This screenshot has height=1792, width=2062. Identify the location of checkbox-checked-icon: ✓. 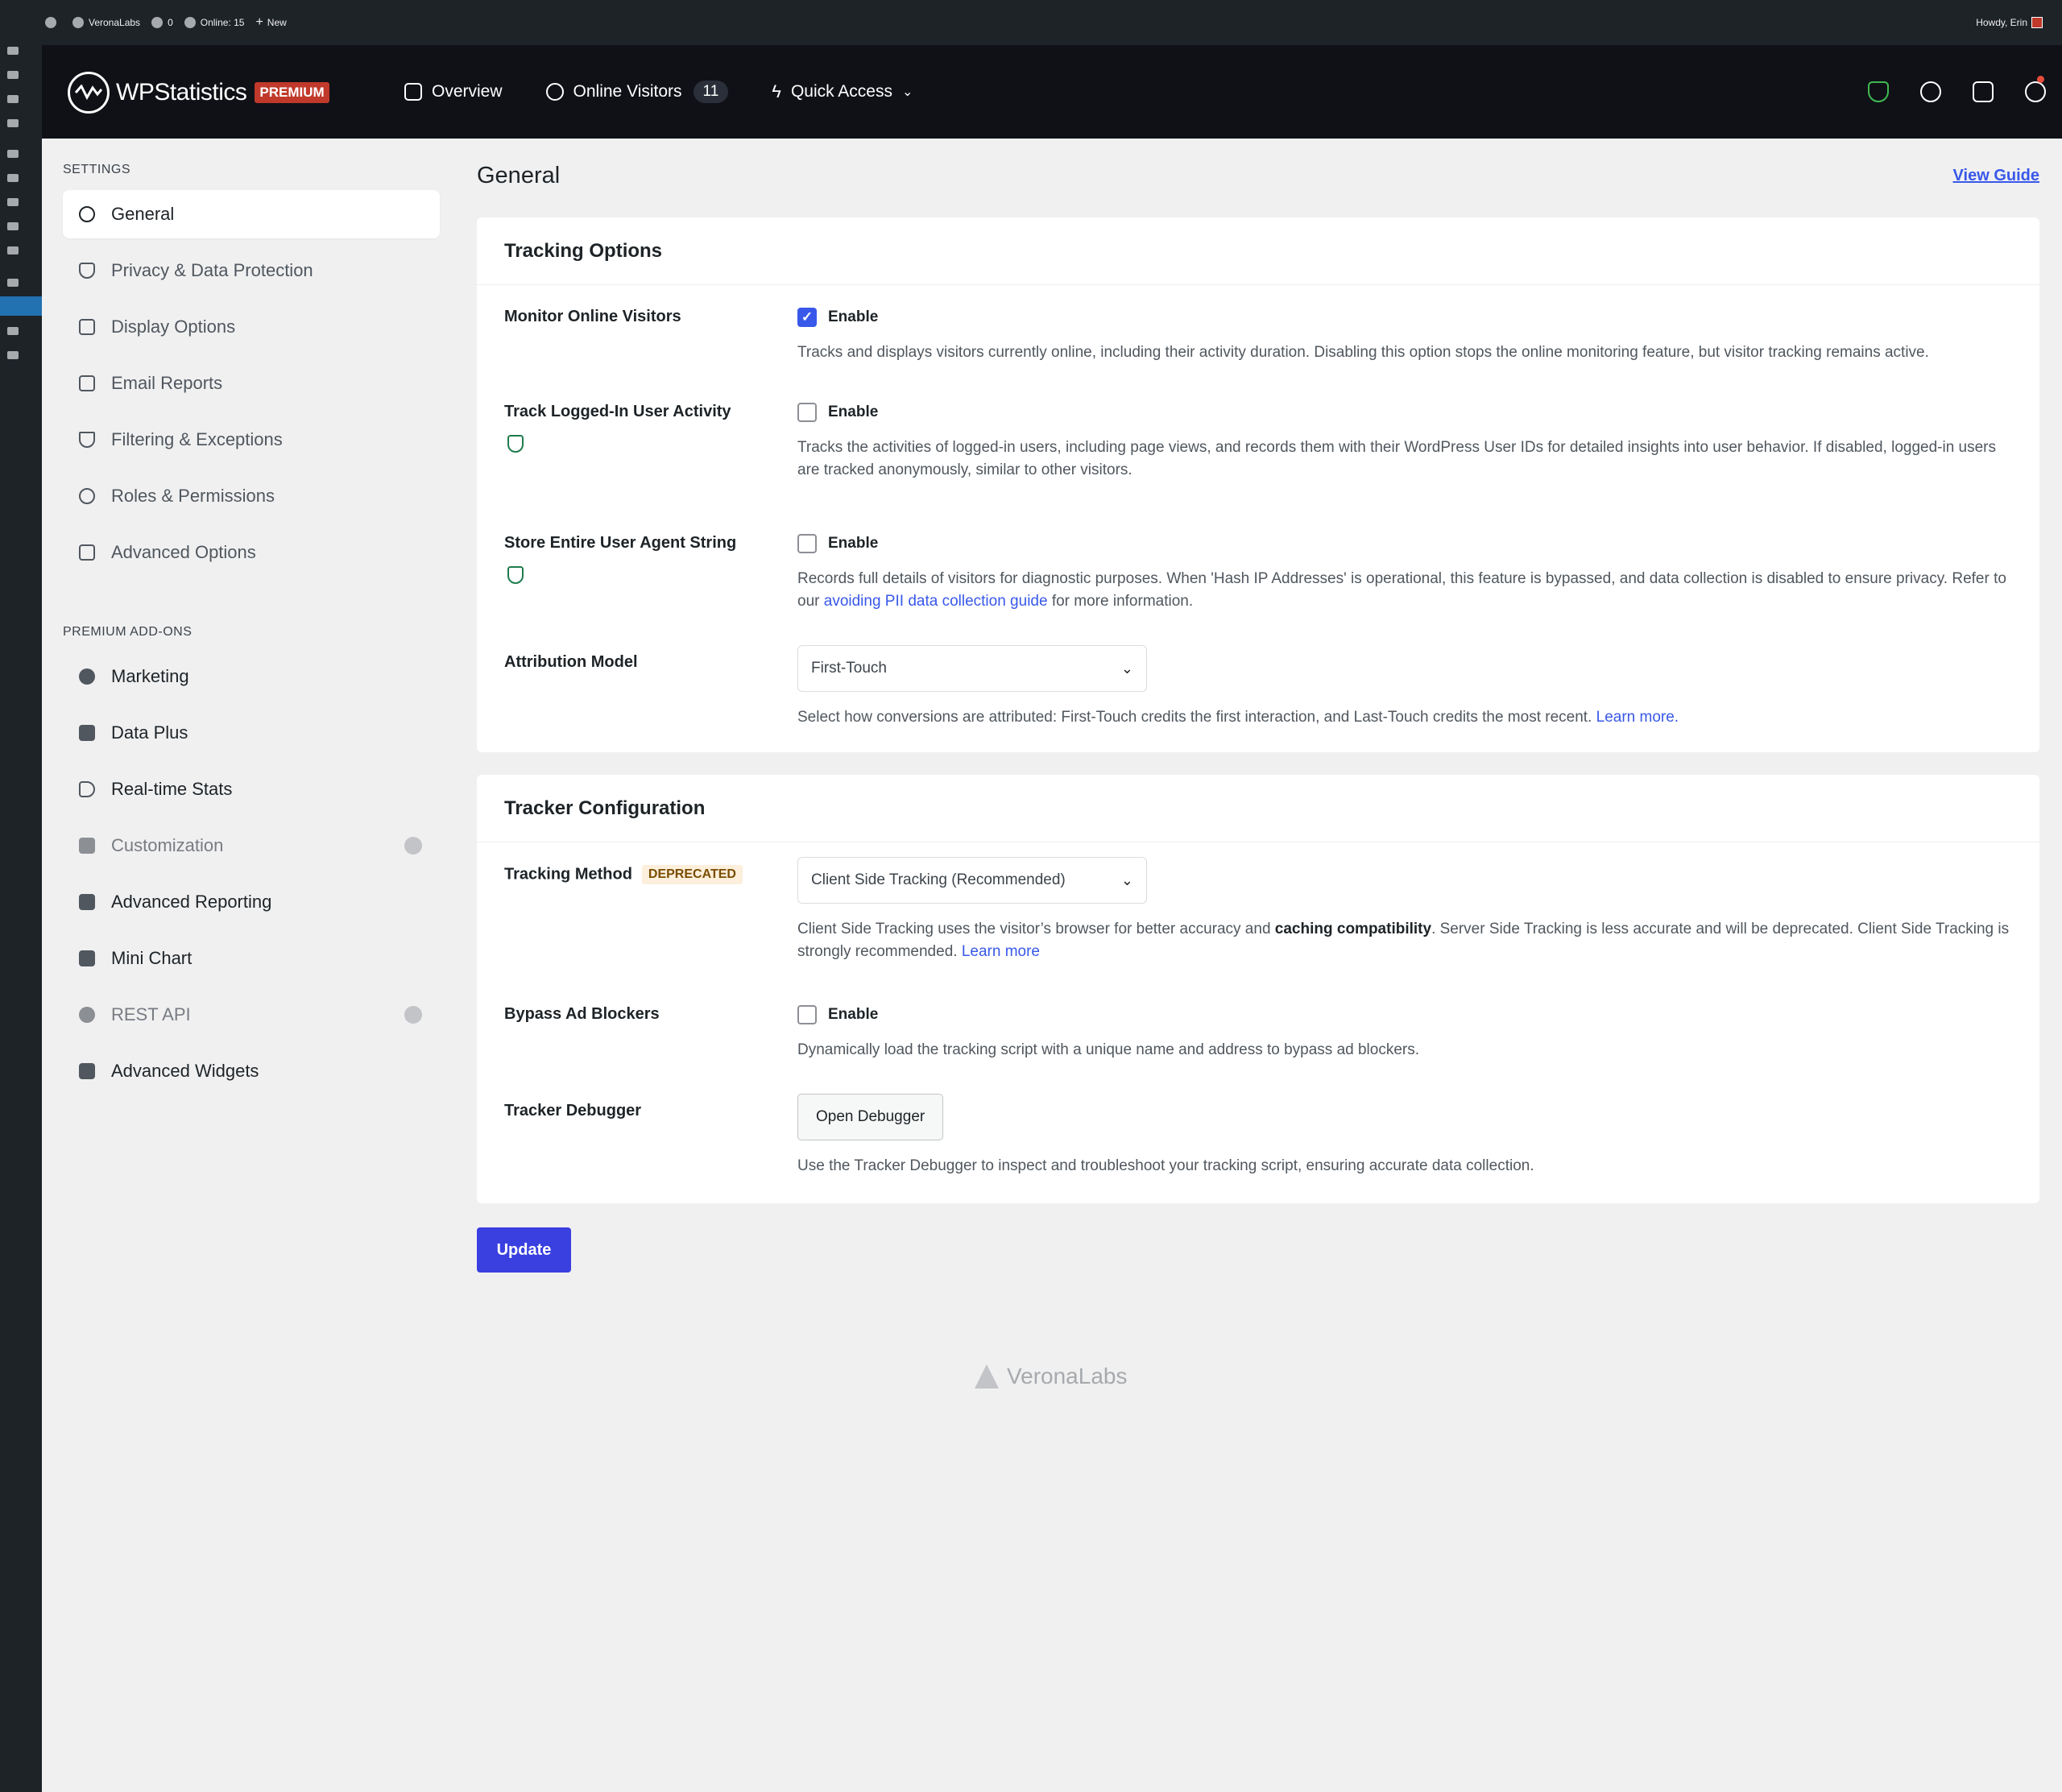
(807, 317).